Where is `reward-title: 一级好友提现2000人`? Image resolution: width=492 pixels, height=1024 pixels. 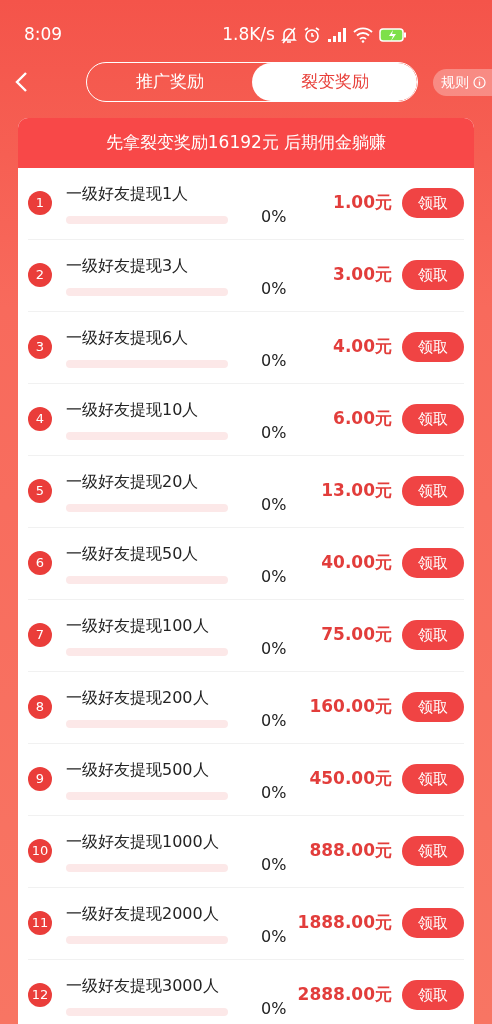
reward-title: 一级好友提现2000人 is located at coordinates (143, 914).